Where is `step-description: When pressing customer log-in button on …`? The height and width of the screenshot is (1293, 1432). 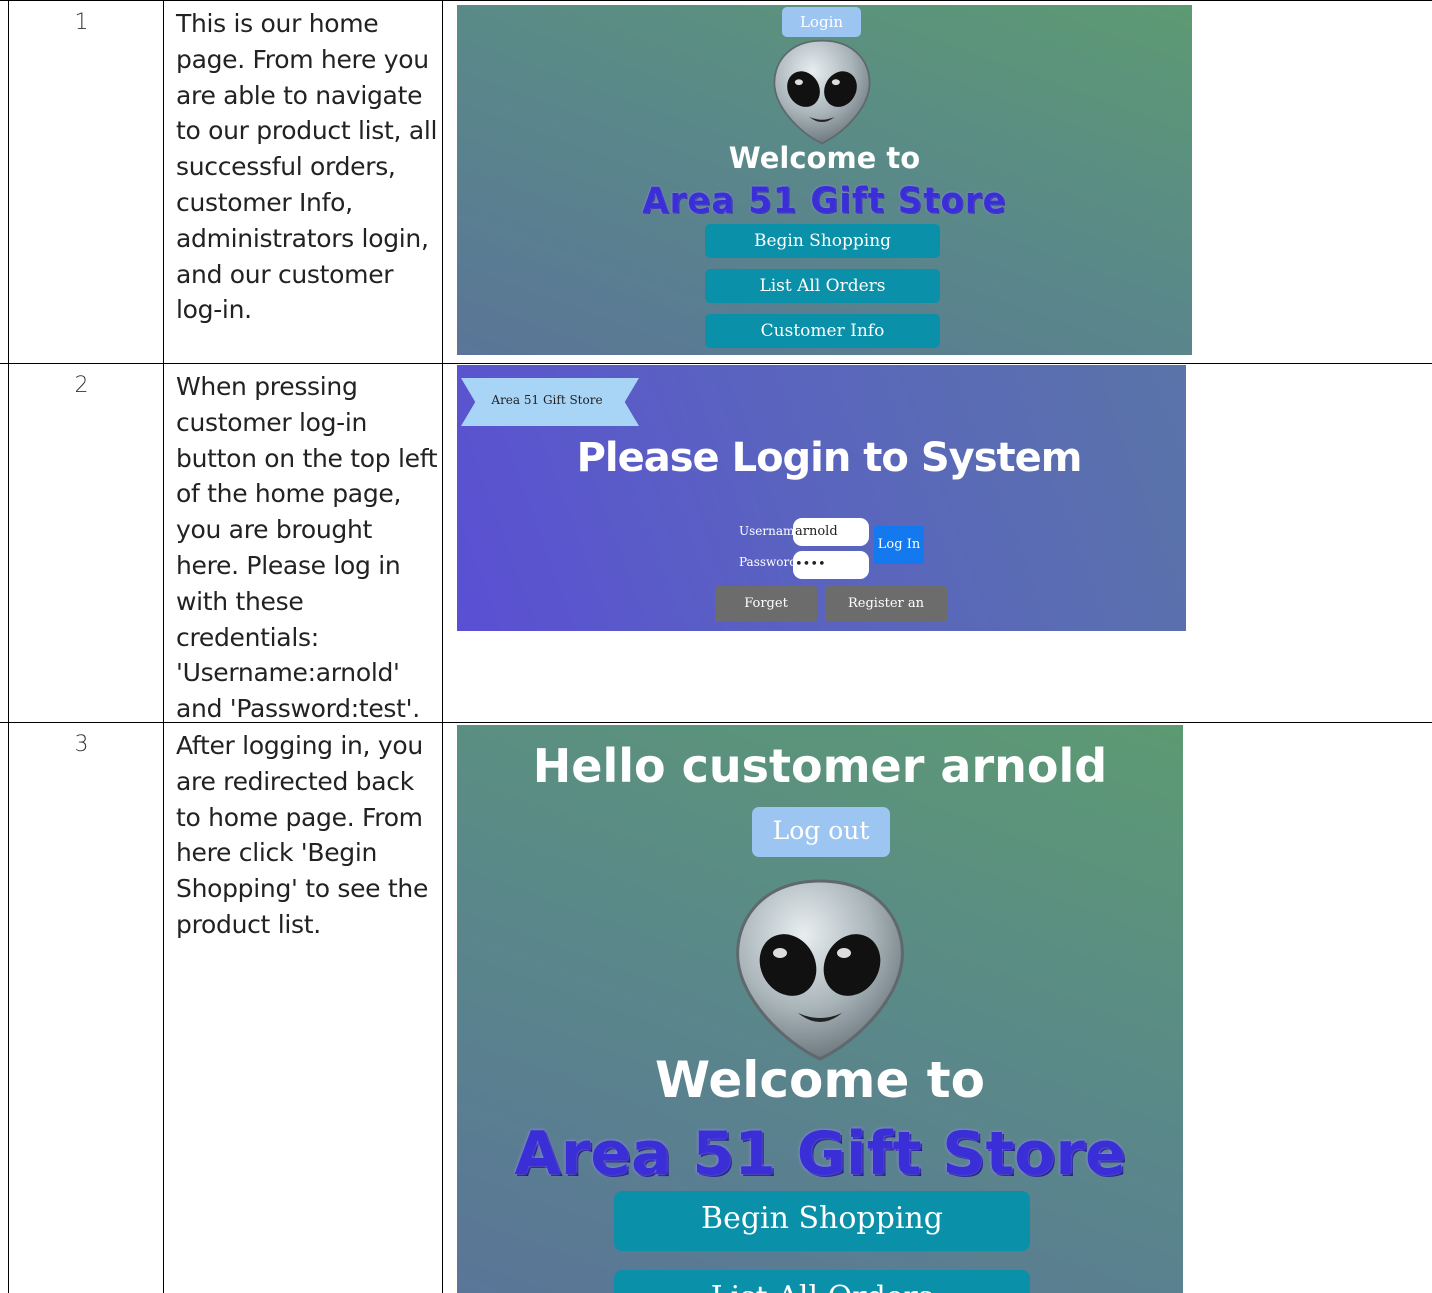 step-description: When pressing customer log-in button on … is located at coordinates (307, 548).